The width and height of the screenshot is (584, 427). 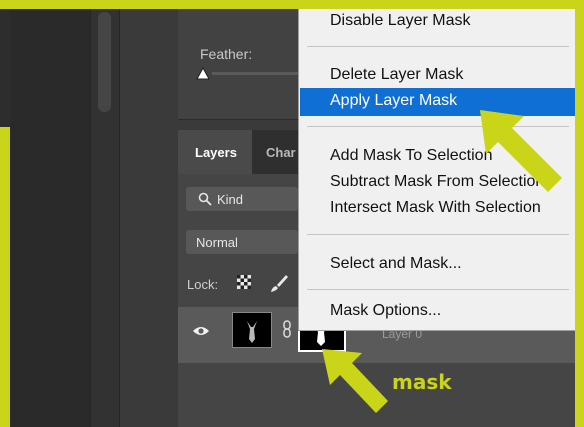 What do you see at coordinates (230, 199) in the screenshot?
I see `filter-kind-label: Kind` at bounding box center [230, 199].